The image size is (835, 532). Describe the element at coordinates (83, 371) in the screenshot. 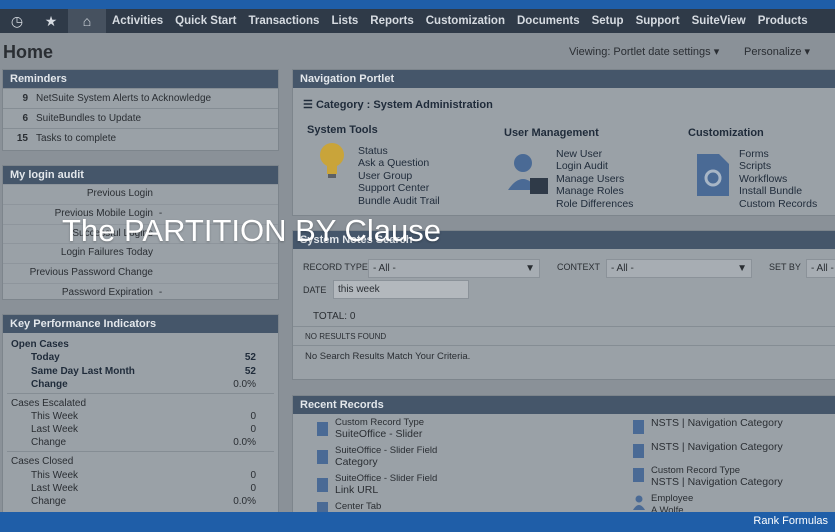

I see `kpi-label: Same Day Last Month` at that location.